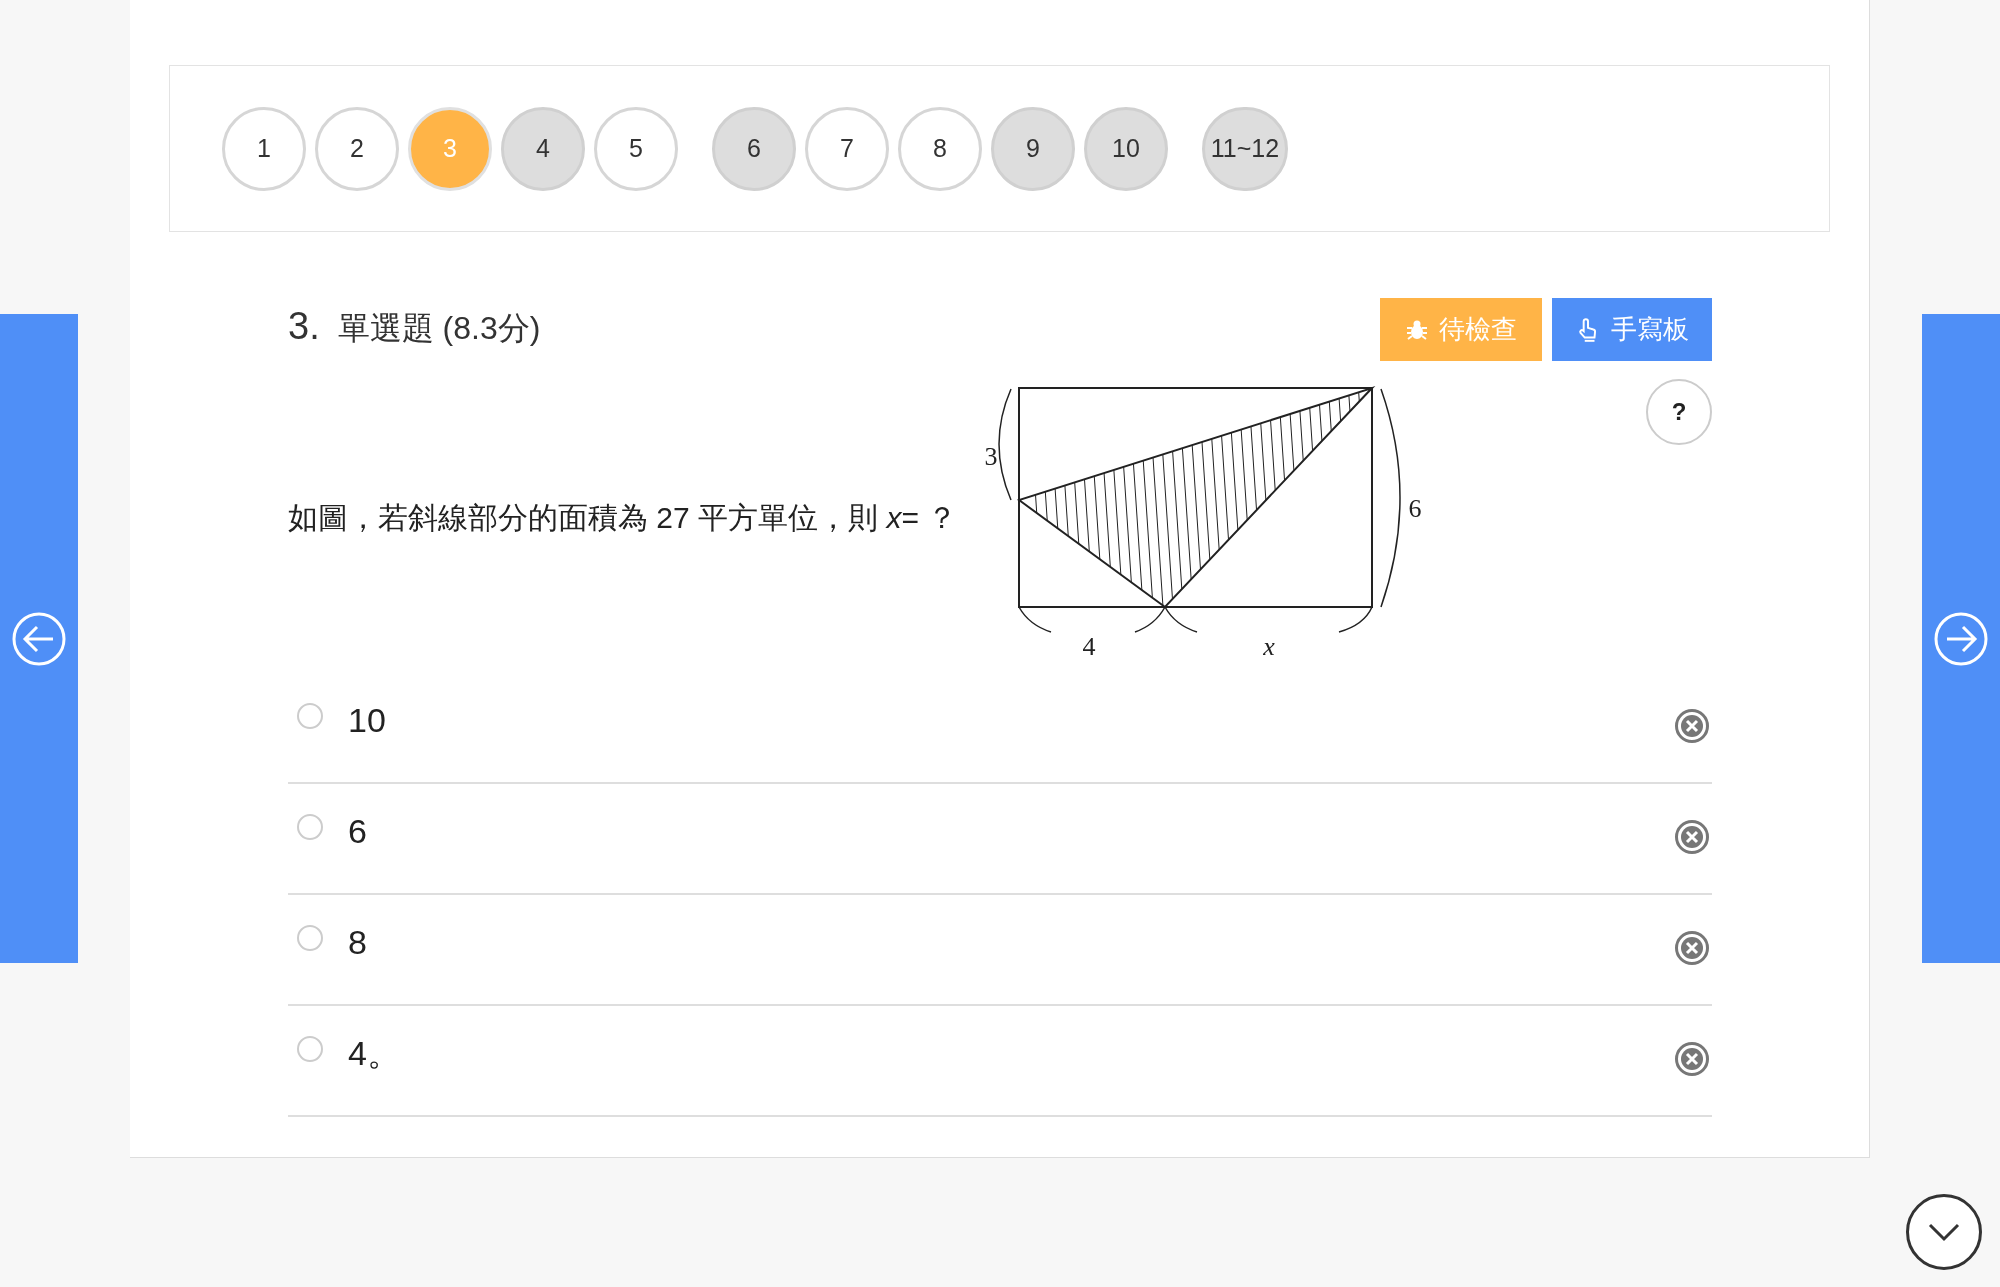  What do you see at coordinates (1269, 646) in the screenshot?
I see `figure-label: x` at bounding box center [1269, 646].